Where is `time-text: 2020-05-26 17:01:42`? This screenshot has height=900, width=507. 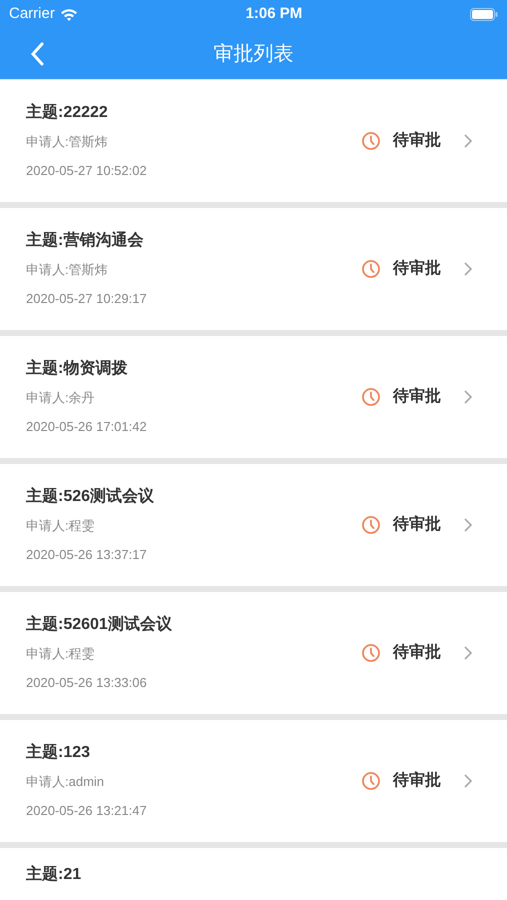
time-text: 2020-05-26 17:01:42 is located at coordinates (87, 427).